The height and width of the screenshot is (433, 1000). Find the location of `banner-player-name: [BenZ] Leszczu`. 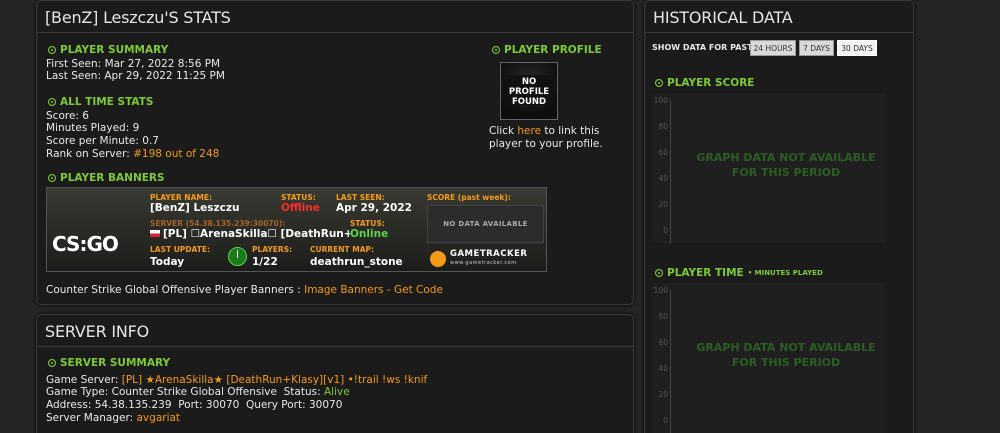

banner-player-name: [BenZ] Leszczu is located at coordinates (195, 208).